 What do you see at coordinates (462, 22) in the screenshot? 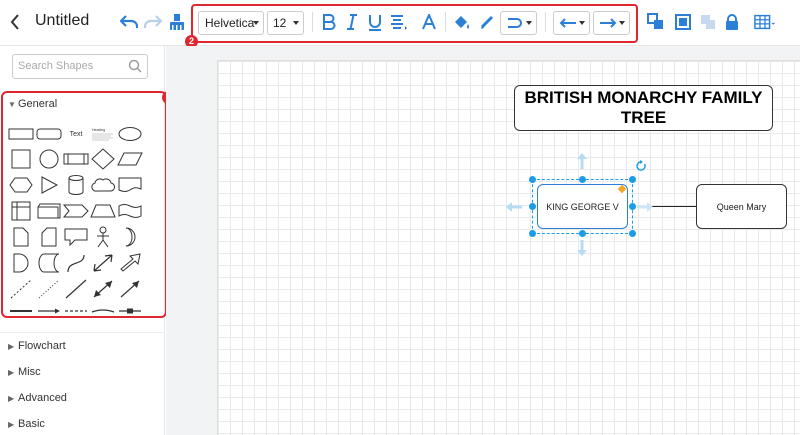
I see `fill-color-button` at bounding box center [462, 22].